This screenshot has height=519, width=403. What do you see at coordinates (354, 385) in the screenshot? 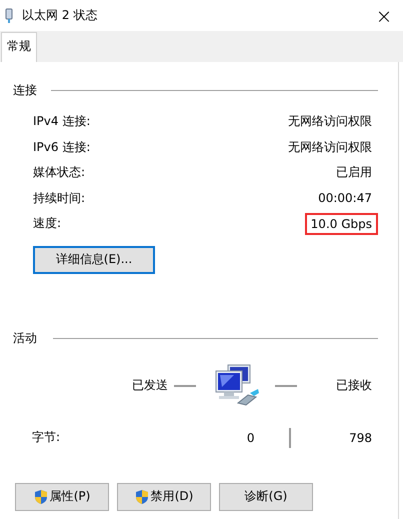
I see `received-label: 已接收` at bounding box center [354, 385].